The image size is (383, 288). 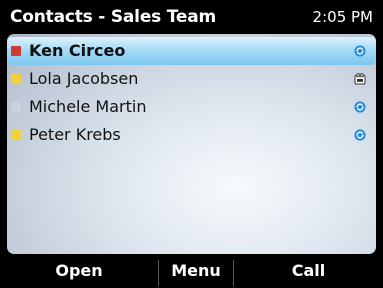 I want to click on open-button: Open, so click(x=79, y=270).